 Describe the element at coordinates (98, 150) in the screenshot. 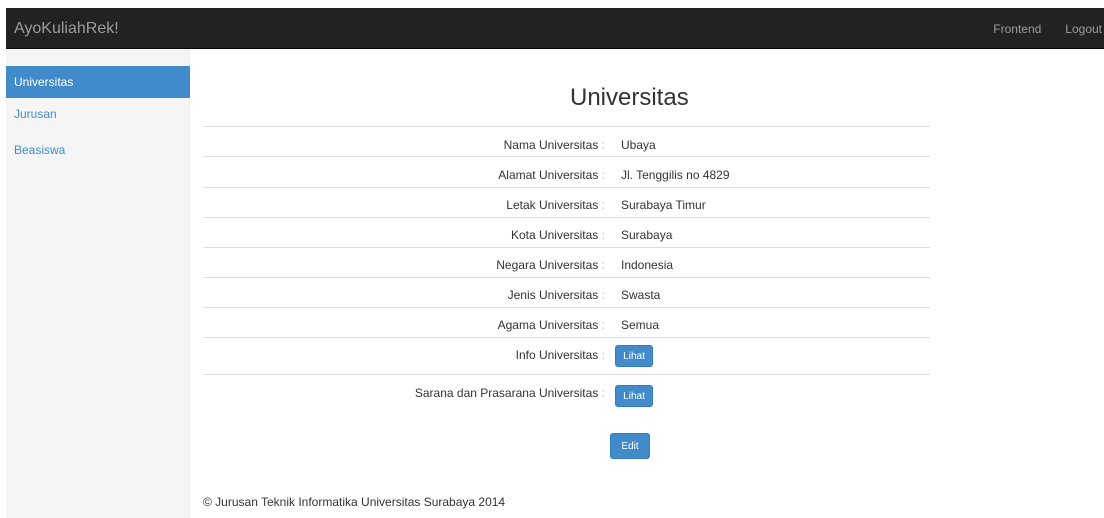

I see `sidebar-item-beasiswa: Beasiswa` at that location.